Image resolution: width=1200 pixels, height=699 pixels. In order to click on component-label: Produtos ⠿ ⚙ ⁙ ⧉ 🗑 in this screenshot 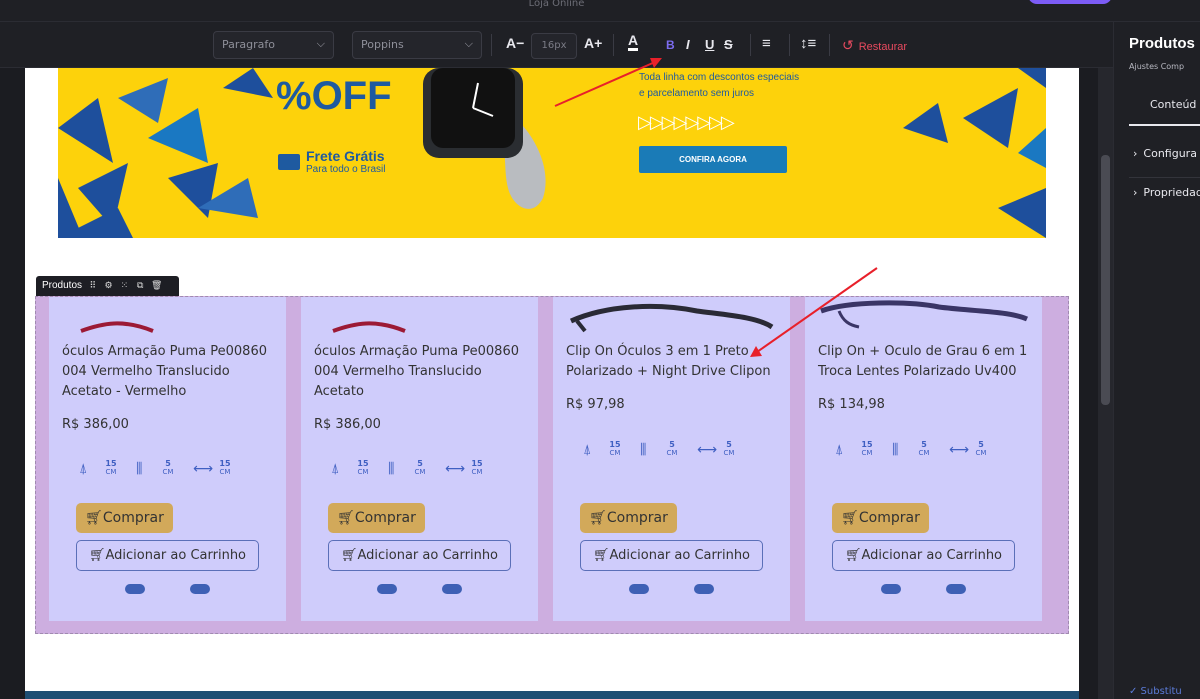, I will do `click(107, 286)`.